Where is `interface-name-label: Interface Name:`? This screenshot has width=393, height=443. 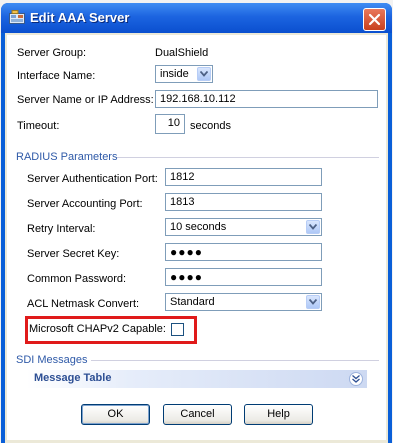 interface-name-label: Interface Name: is located at coordinates (56, 76).